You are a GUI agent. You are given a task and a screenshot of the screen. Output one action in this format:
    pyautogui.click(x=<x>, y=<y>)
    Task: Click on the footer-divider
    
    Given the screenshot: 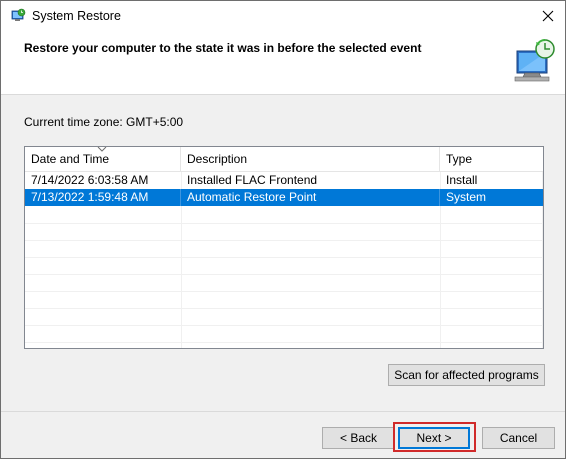 What is the action you would take?
    pyautogui.click(x=283, y=411)
    